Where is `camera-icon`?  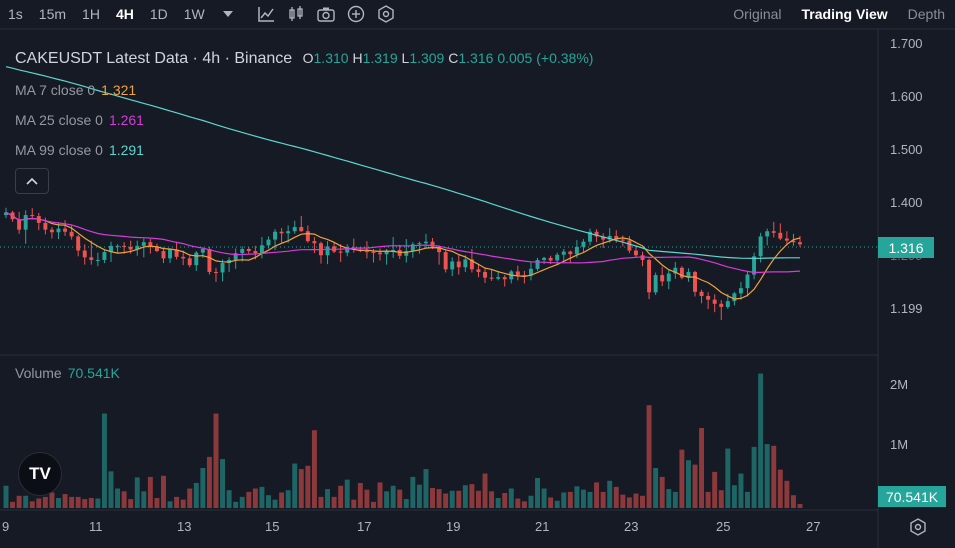
camera-icon is located at coordinates (326, 14).